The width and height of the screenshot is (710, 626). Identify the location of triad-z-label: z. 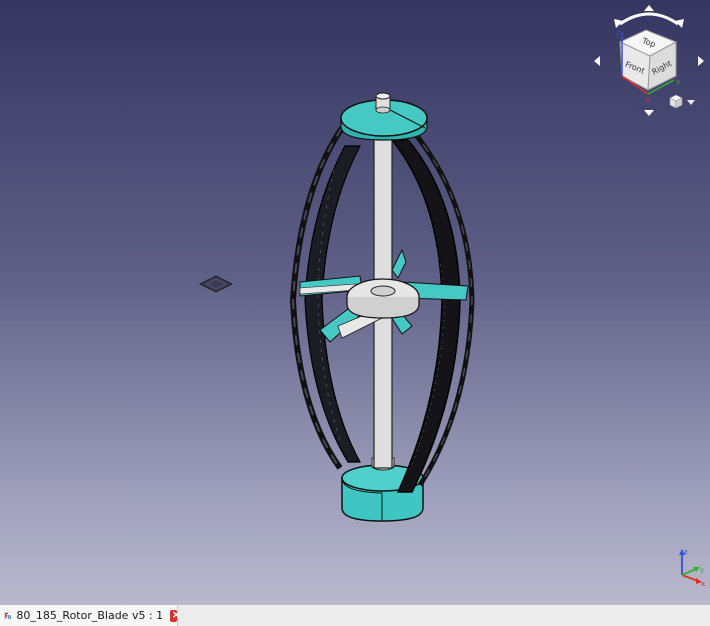
(686, 552).